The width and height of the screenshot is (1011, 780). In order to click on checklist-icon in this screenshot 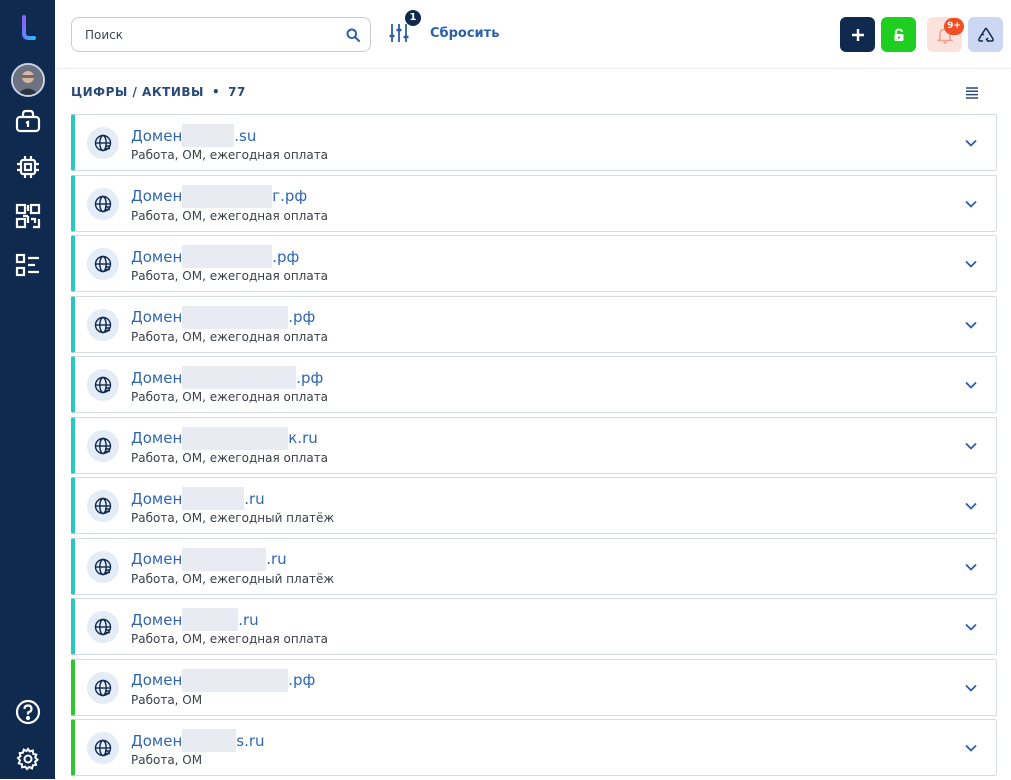, I will do `click(27, 265)`.